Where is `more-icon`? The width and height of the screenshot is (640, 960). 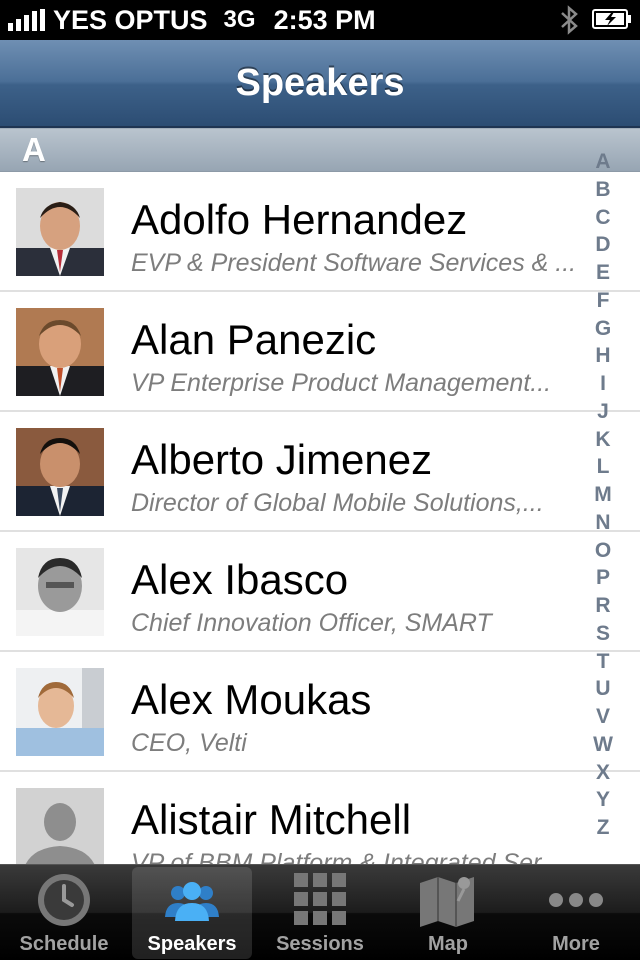 more-icon is located at coordinates (576, 900).